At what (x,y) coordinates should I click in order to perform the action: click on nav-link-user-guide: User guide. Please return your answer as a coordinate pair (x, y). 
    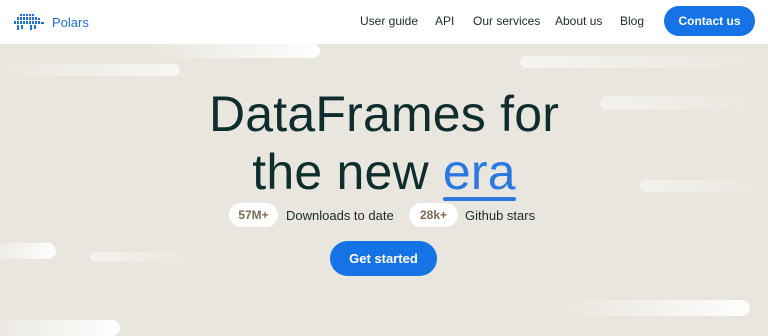
    Looking at the image, I should click on (389, 21).